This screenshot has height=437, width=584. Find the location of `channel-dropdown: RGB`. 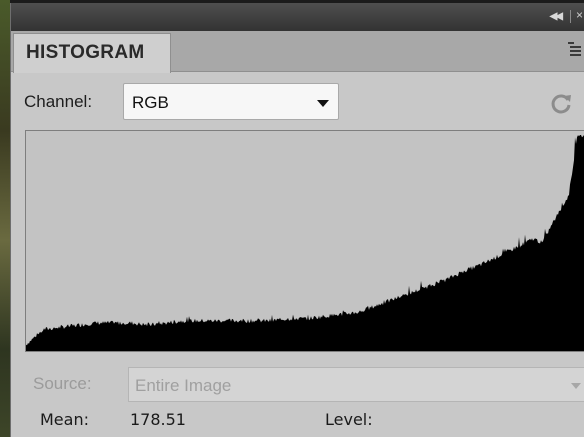

channel-dropdown: RGB is located at coordinates (231, 101).